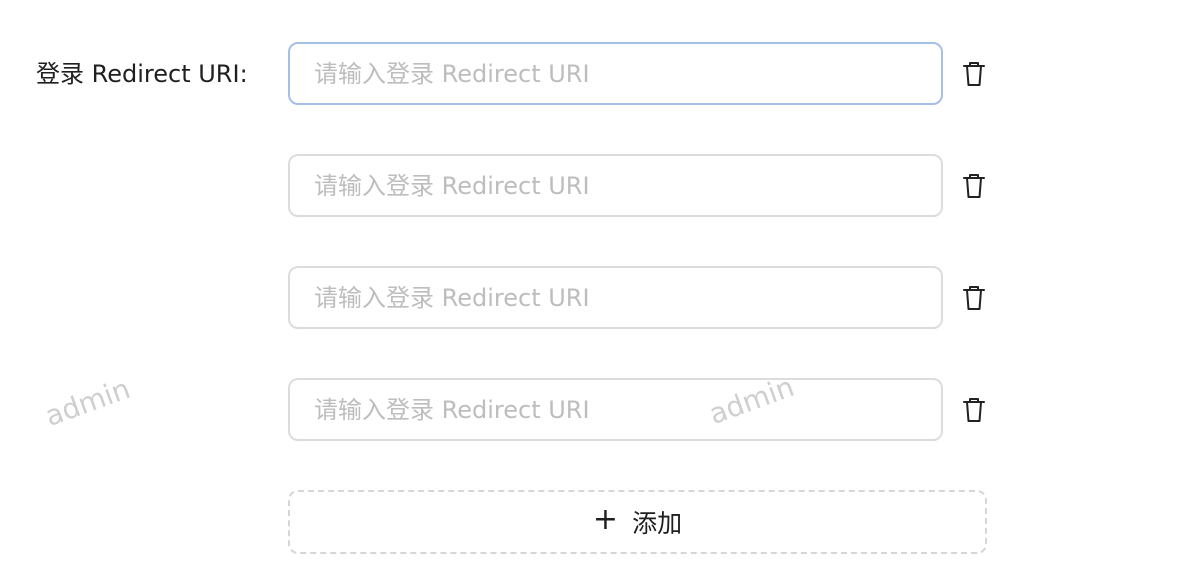 The image size is (1204, 576). I want to click on redirect-uri-label-text: 登录 Redirect URI, so click(138, 74).